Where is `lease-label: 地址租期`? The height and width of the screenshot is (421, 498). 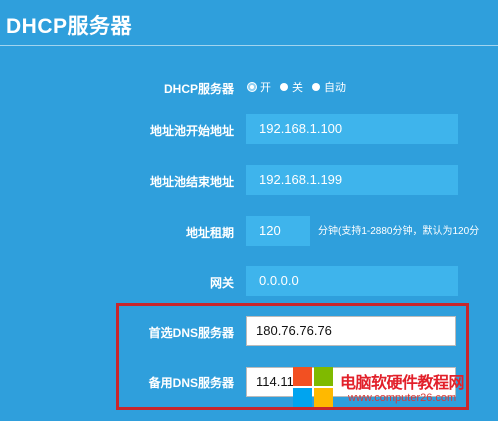
lease-label: 地址租期 is located at coordinates (209, 233).